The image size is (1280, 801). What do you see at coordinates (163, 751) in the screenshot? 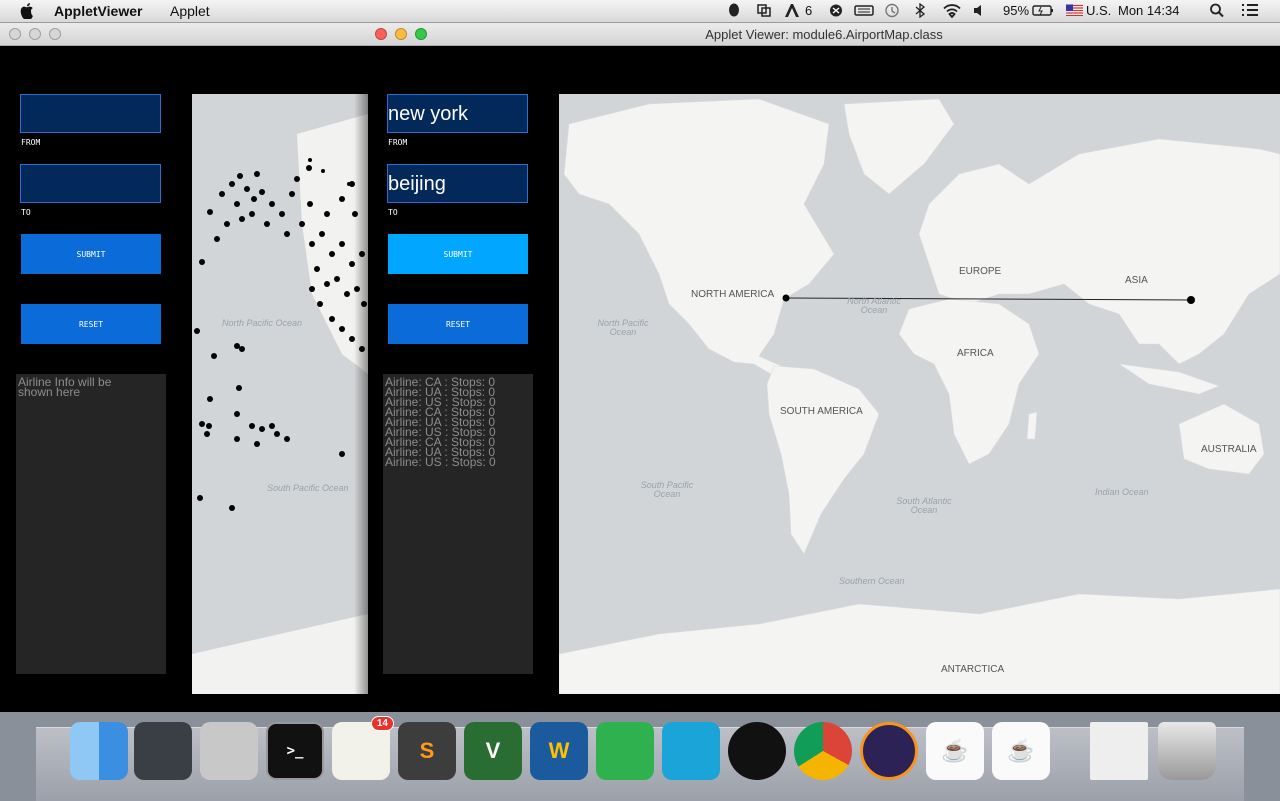
I see `preview-icon` at bounding box center [163, 751].